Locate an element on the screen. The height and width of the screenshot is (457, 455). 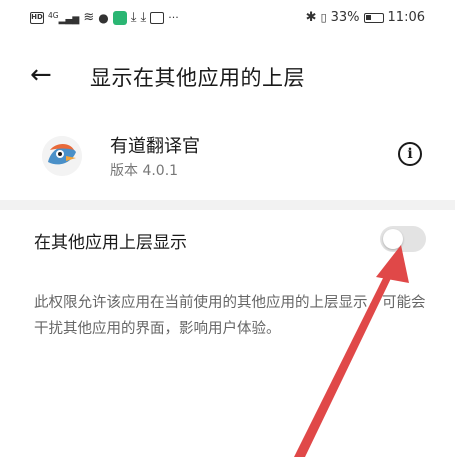
app-box-icon is located at coordinates (157, 17).